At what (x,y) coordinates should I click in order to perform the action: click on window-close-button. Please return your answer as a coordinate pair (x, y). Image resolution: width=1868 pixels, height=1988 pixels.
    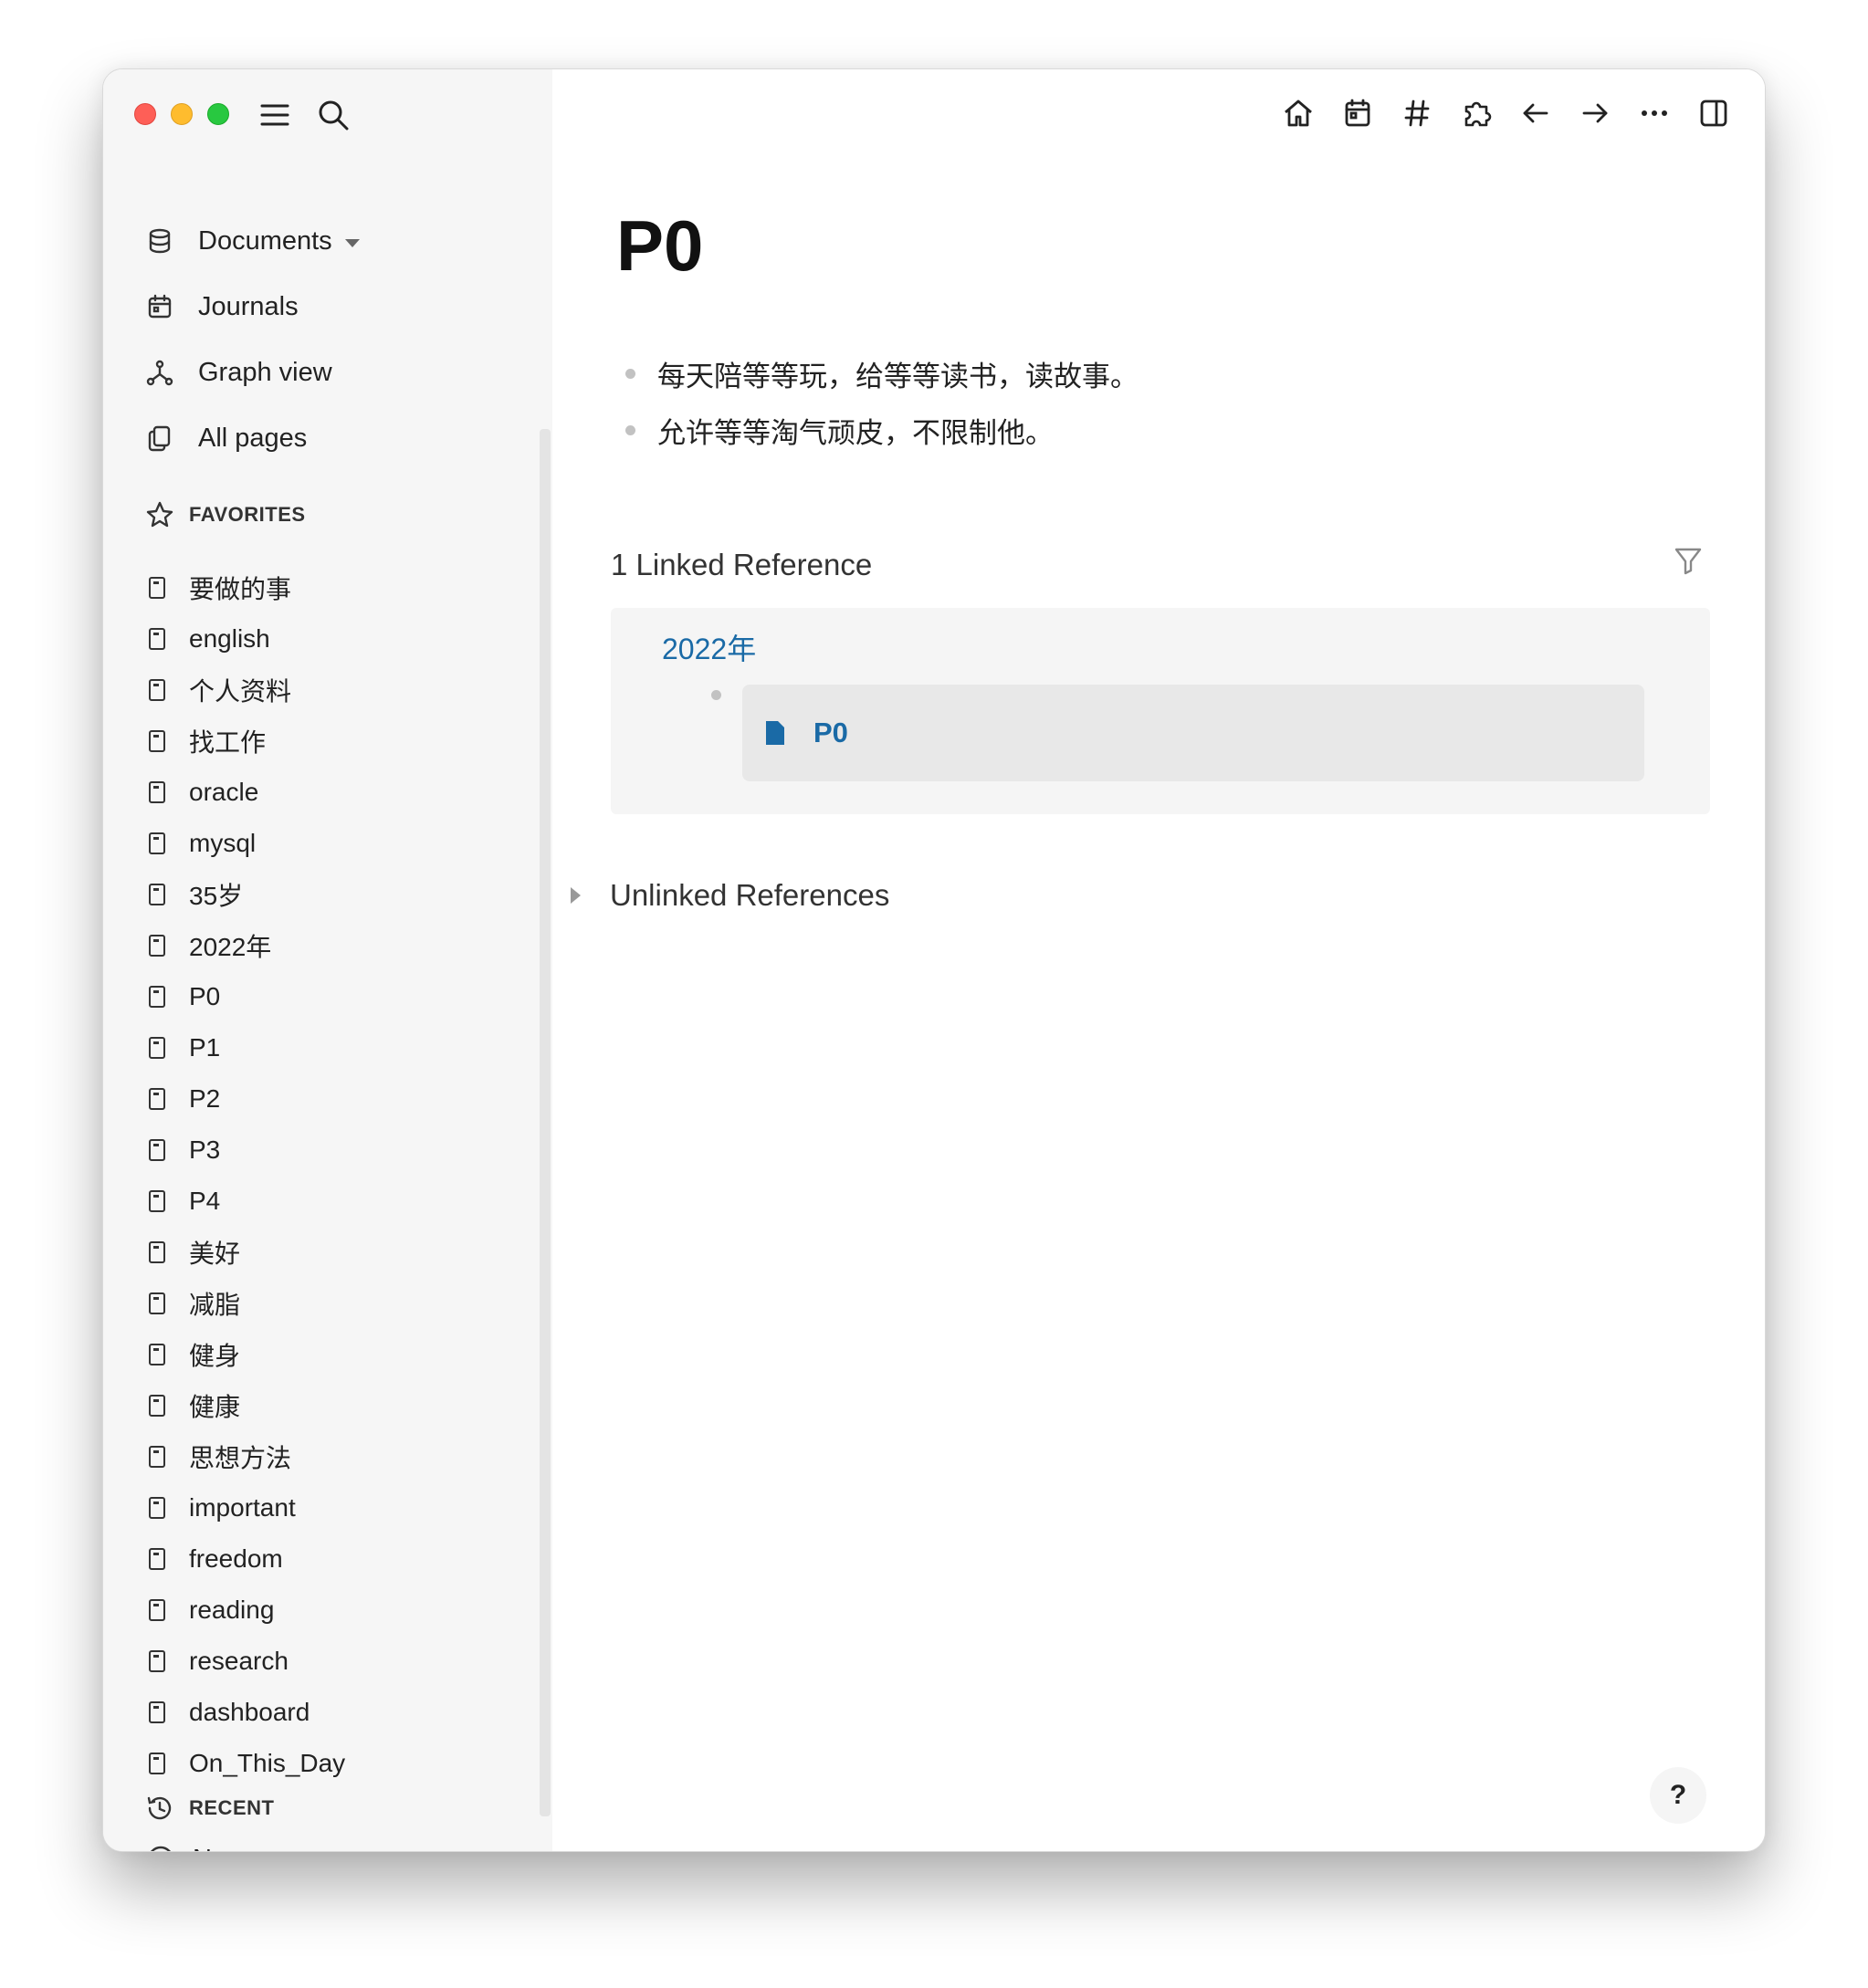
    Looking at the image, I should click on (145, 114).